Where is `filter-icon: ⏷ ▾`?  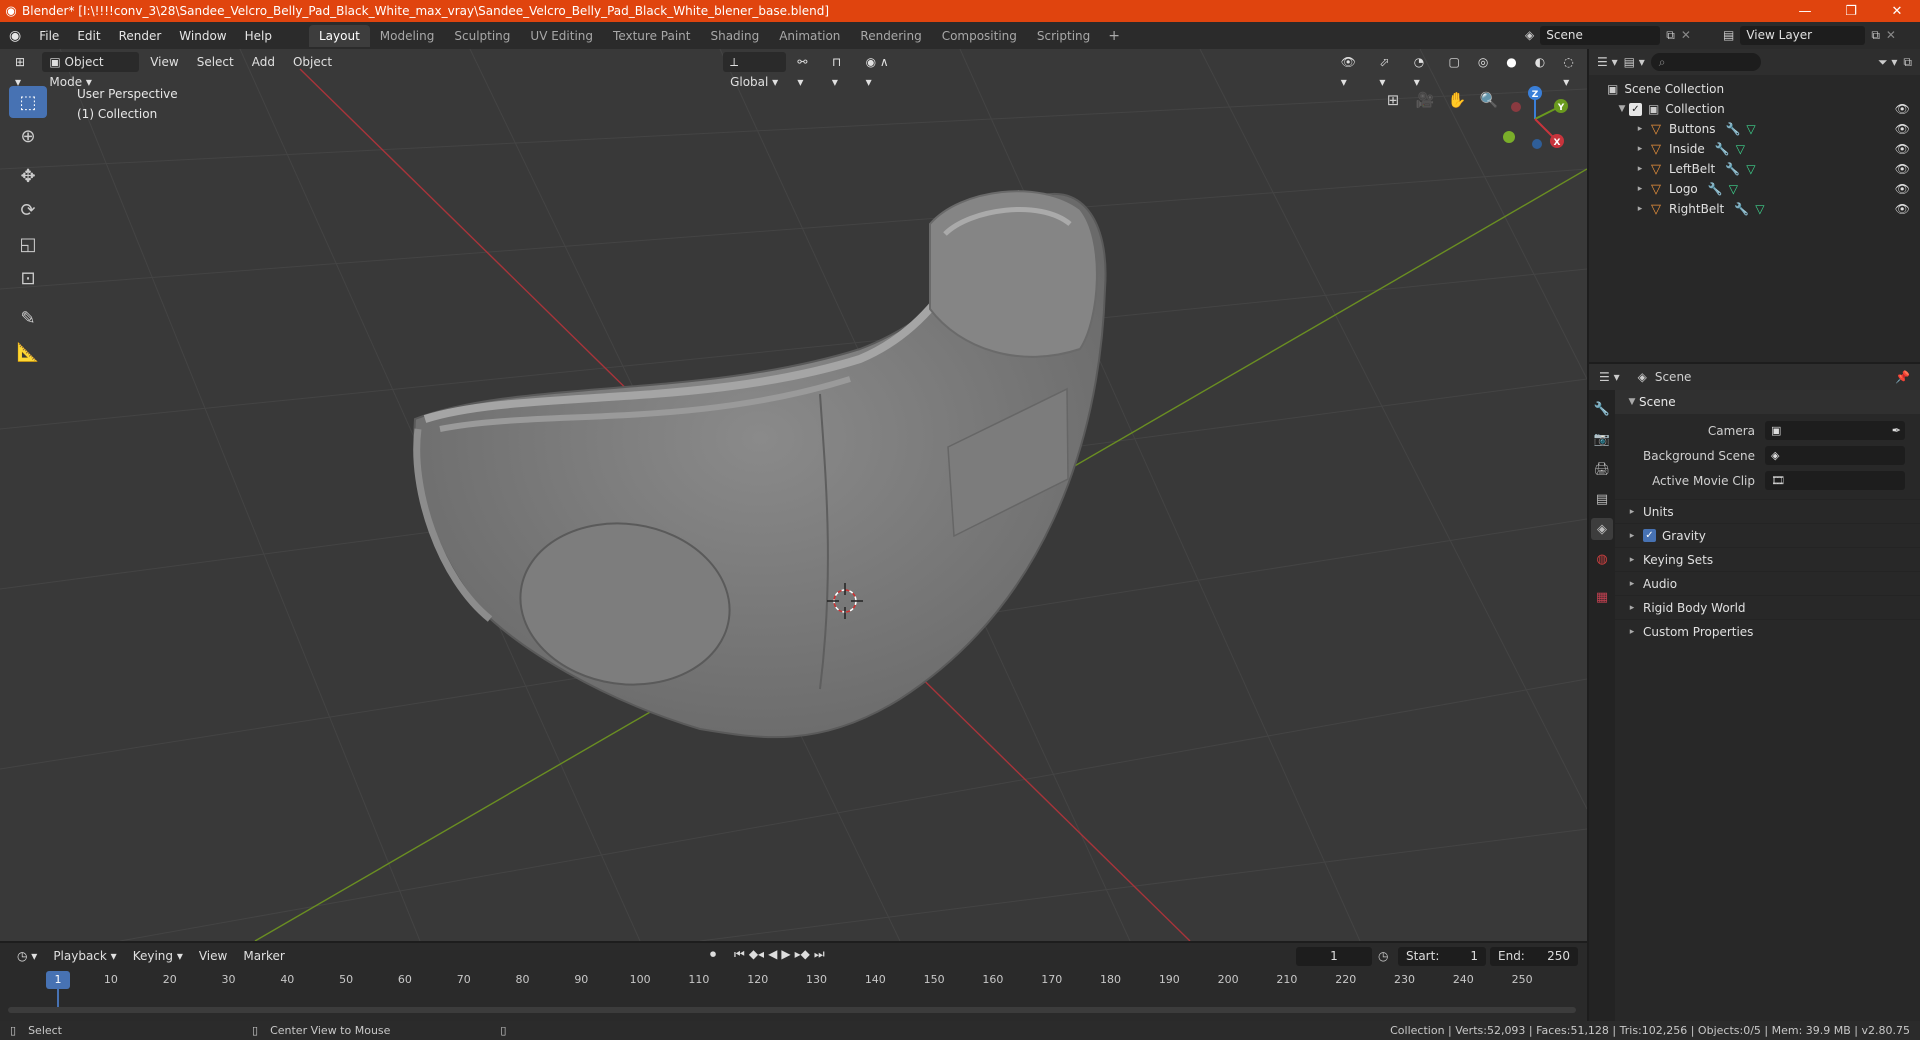
filter-icon: ⏷ ▾ is located at coordinates (1887, 62).